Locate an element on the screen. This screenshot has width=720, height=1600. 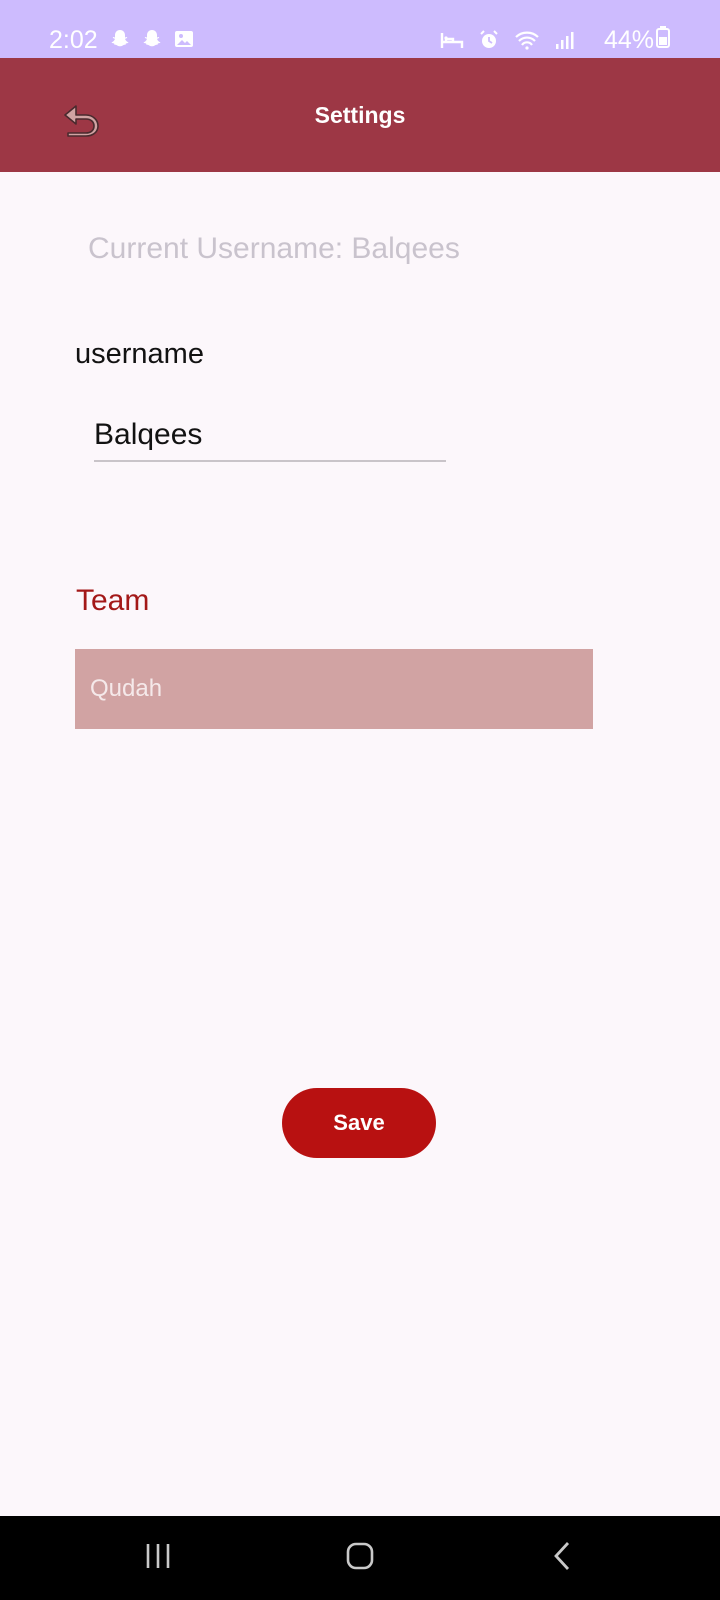
back-icon is located at coordinates (562, 1558).